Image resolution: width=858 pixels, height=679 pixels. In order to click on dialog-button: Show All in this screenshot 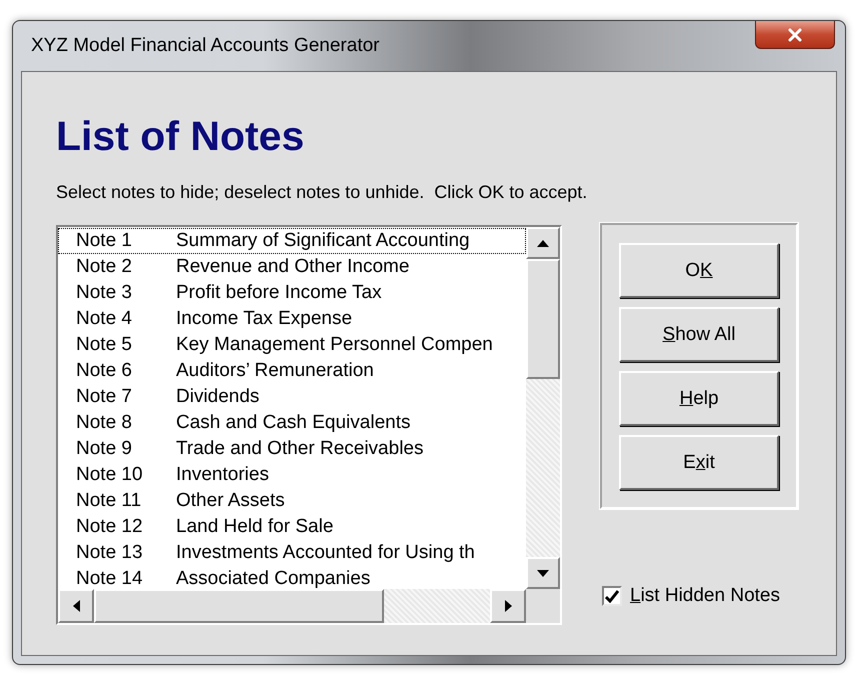, I will do `click(699, 334)`.